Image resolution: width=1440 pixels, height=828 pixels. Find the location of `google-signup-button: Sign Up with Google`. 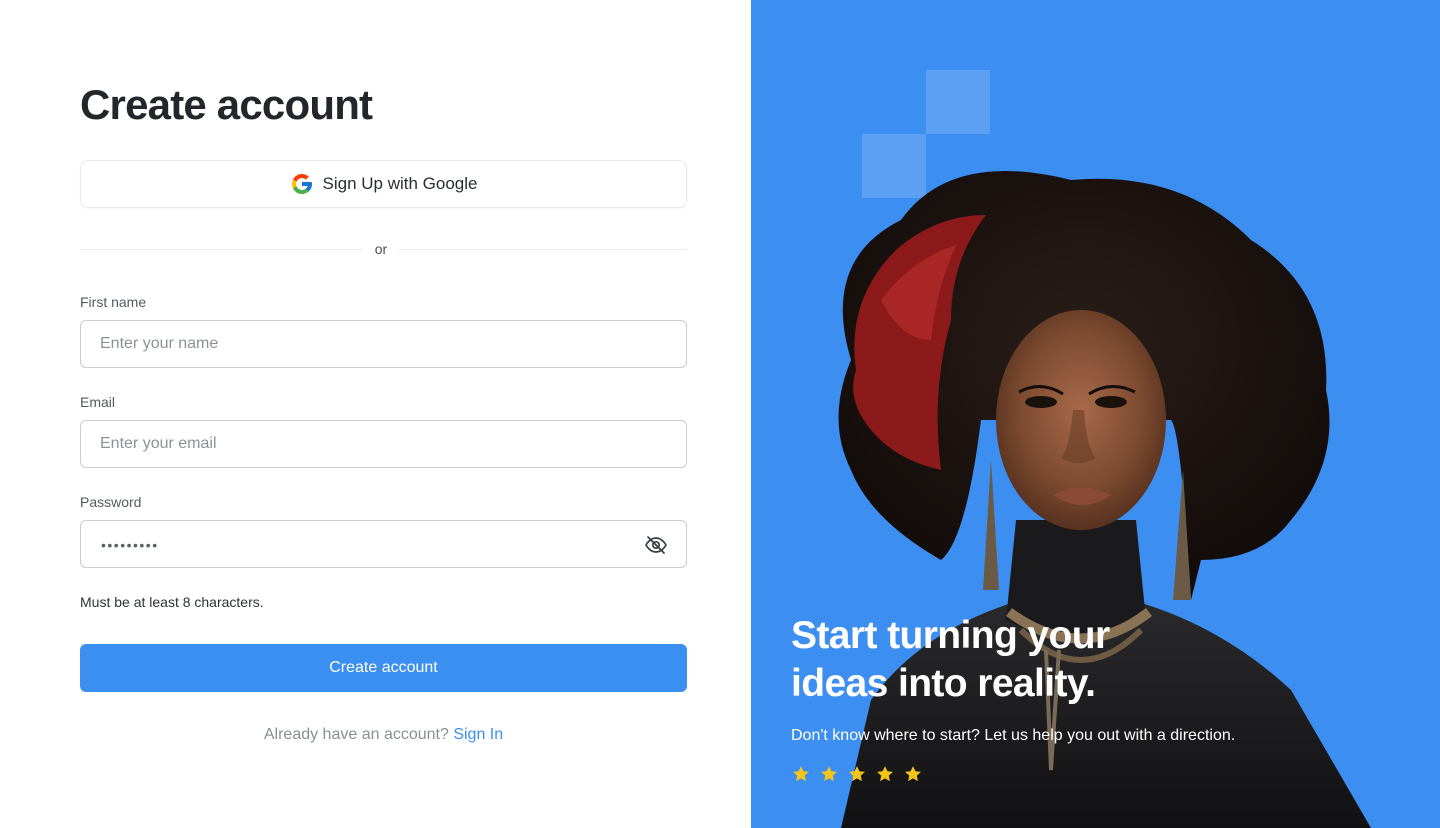

google-signup-button: Sign Up with Google is located at coordinates (383, 184).